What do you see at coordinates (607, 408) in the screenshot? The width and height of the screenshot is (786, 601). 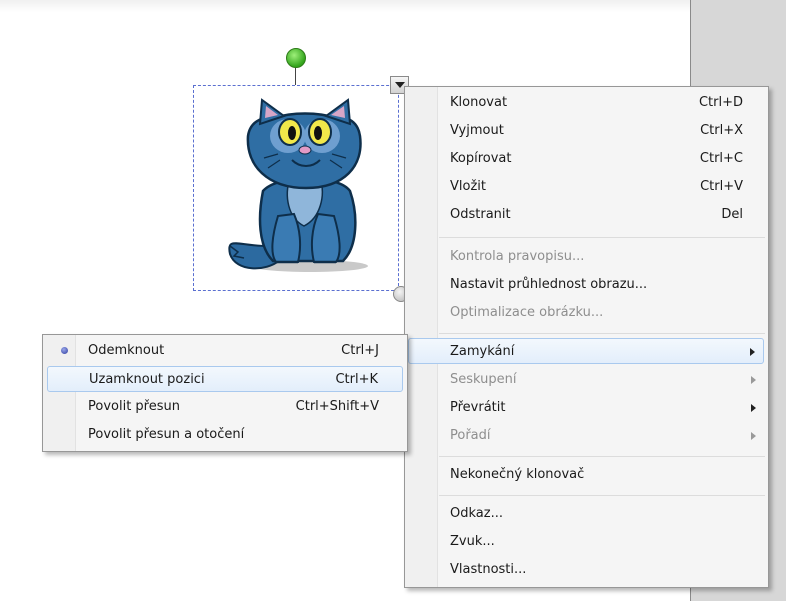 I see `menu-item-prevratit: Převrátit` at bounding box center [607, 408].